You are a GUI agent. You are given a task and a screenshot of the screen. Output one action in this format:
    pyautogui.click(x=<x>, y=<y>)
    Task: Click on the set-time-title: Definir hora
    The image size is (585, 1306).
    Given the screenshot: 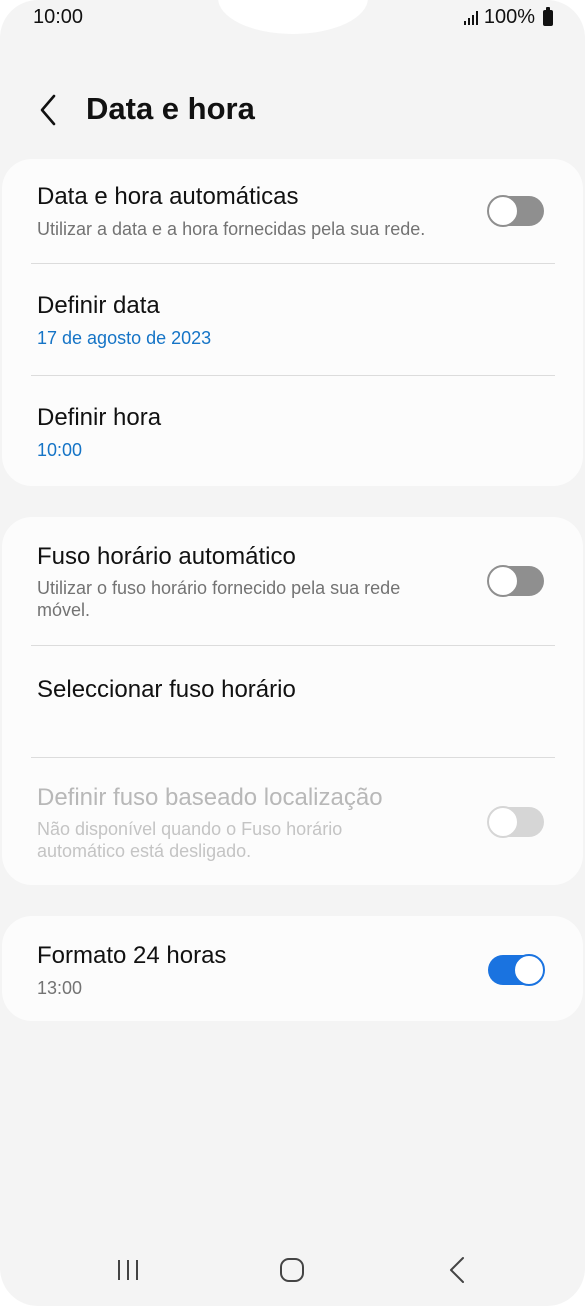 What is the action you would take?
    pyautogui.click(x=99, y=417)
    